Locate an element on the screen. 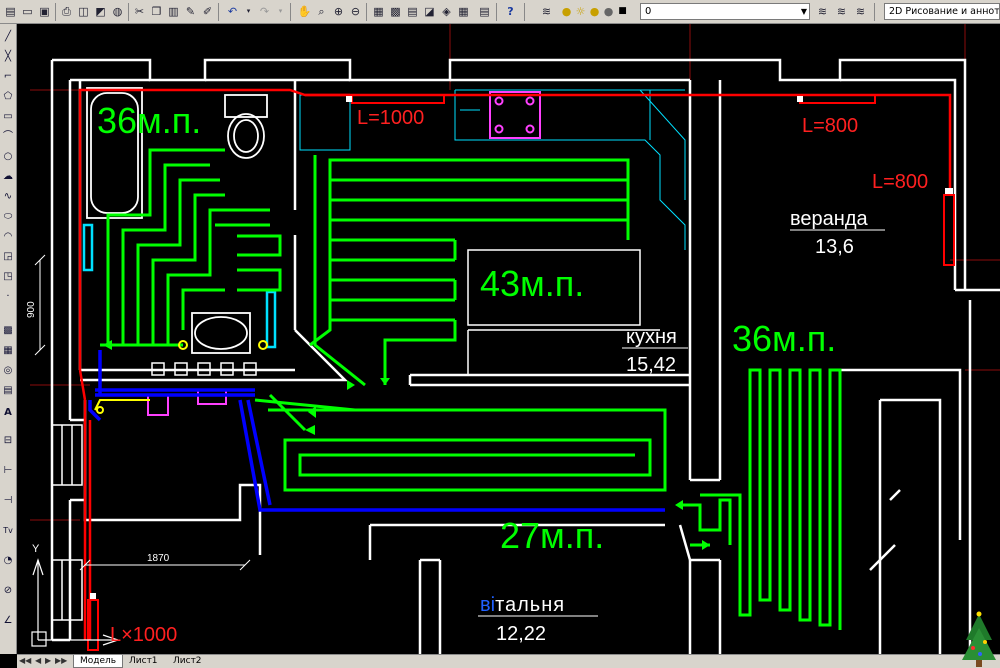  open-file-icon: ▭ is located at coordinates (27, 11).